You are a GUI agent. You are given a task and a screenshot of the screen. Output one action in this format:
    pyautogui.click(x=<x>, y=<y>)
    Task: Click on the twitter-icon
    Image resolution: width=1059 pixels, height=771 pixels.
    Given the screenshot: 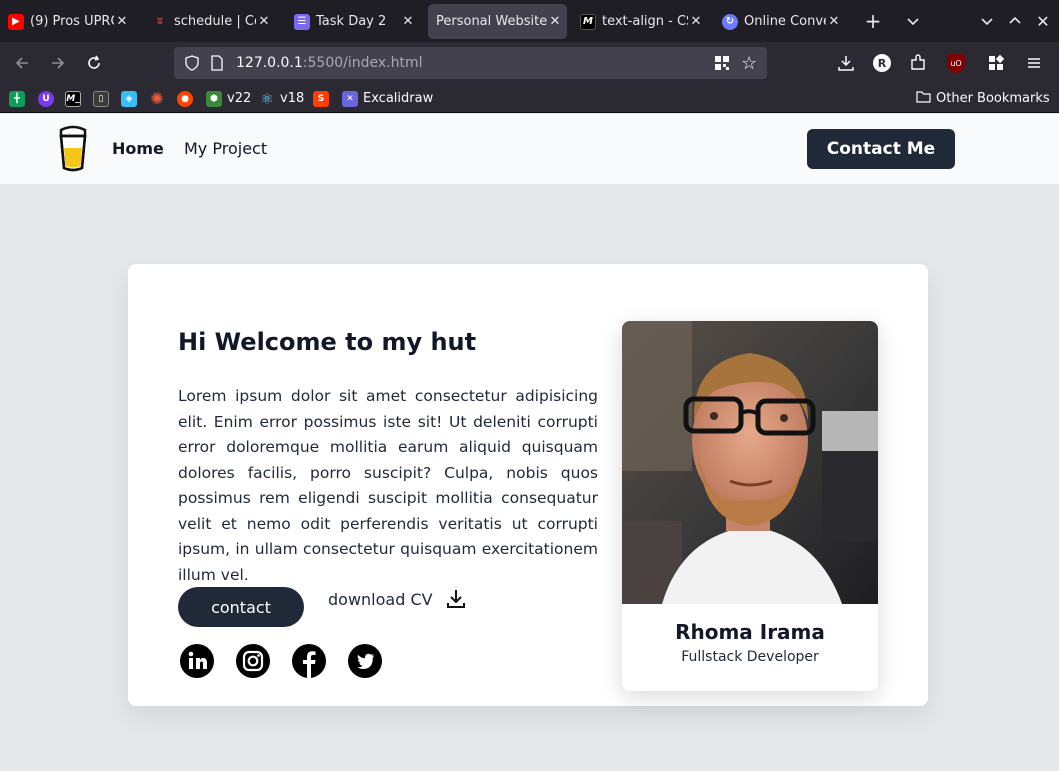 What is the action you would take?
    pyautogui.click(x=365, y=661)
    